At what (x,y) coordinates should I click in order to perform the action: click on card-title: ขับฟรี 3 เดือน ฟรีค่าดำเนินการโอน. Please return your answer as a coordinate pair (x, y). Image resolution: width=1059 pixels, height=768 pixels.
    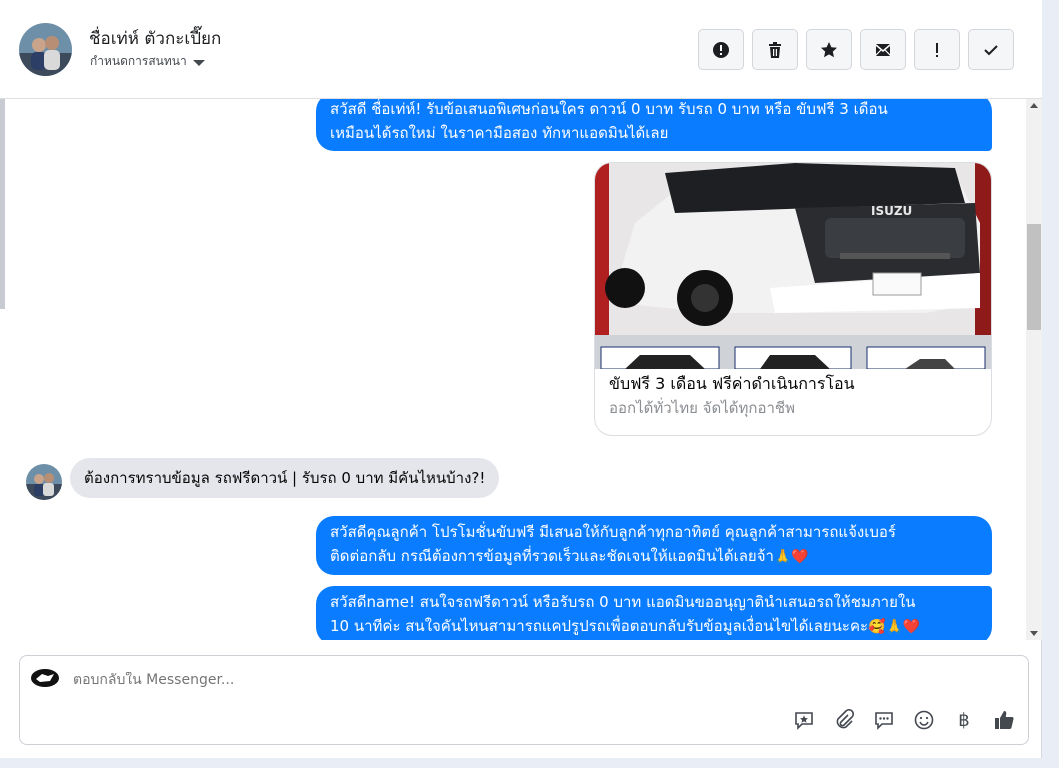
    Looking at the image, I should click on (732, 383).